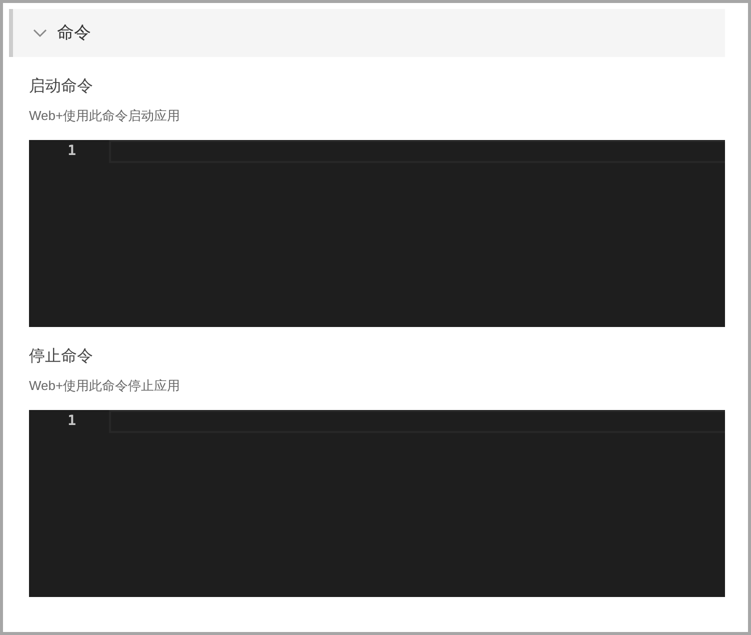 The image size is (751, 635). What do you see at coordinates (367, 33) in the screenshot?
I see `panel-header: 命令` at bounding box center [367, 33].